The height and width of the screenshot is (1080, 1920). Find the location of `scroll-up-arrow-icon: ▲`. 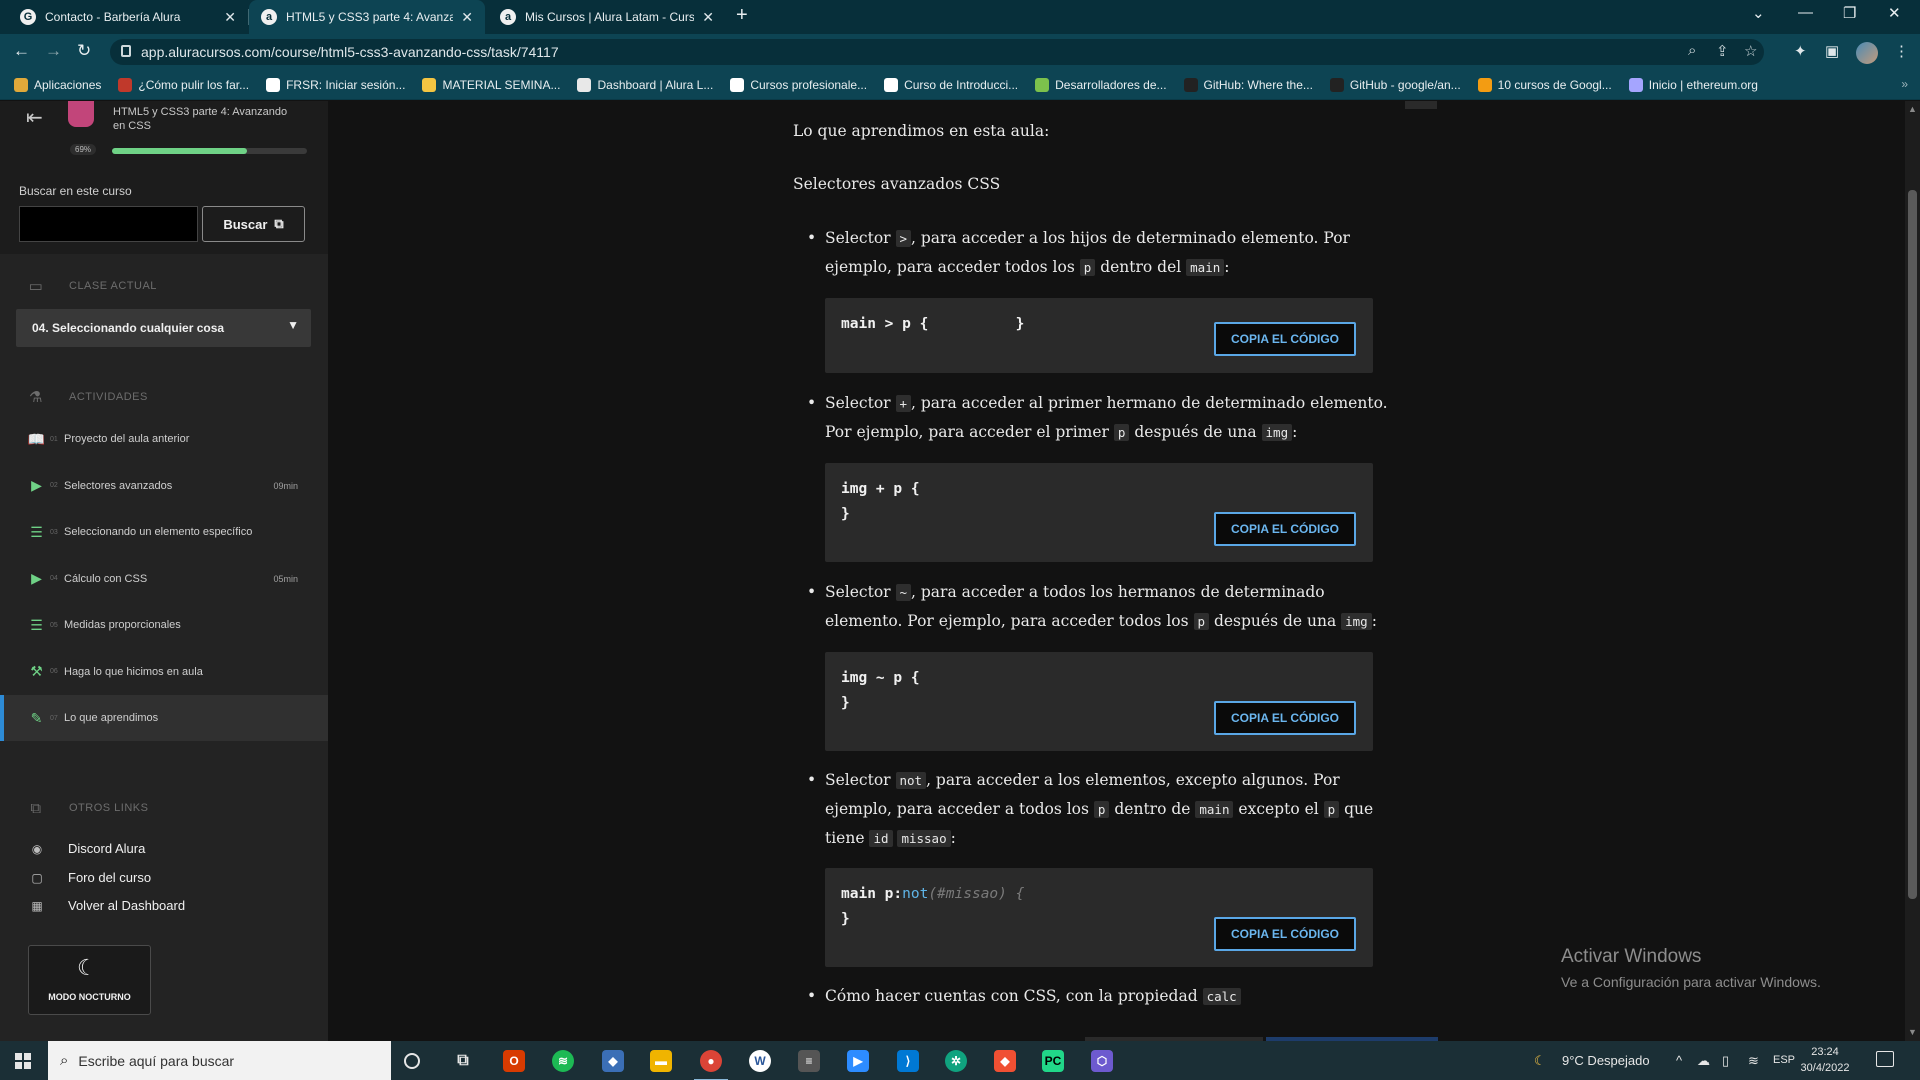

scroll-up-arrow-icon: ▲ is located at coordinates (1912, 109).